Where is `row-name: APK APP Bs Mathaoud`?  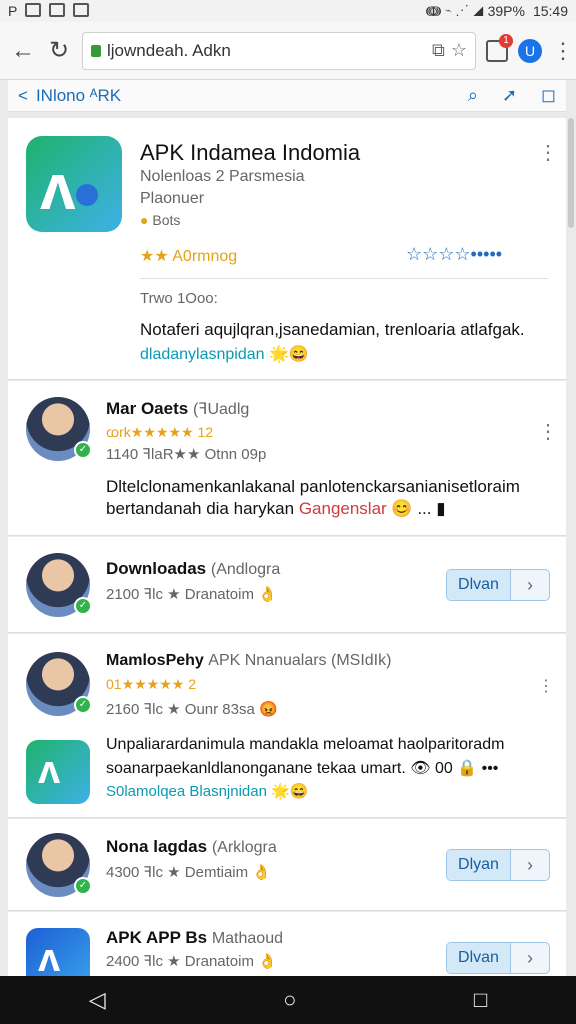 row-name: APK APP Bs Mathaoud is located at coordinates (194, 937).